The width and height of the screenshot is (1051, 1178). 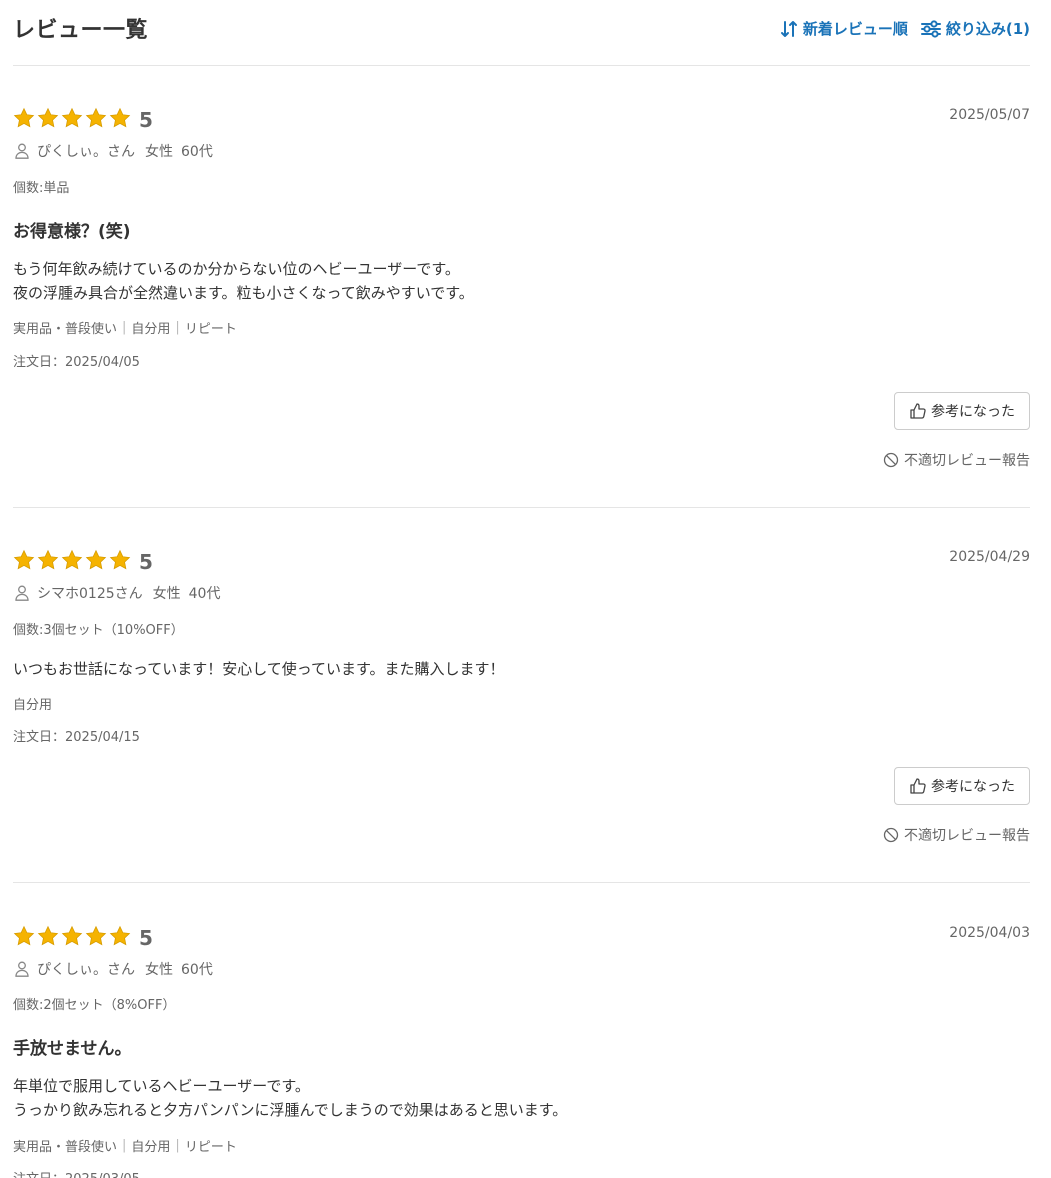 What do you see at coordinates (76, 1173) in the screenshot?
I see `order-date: 注文日：2025/03/05` at bounding box center [76, 1173].